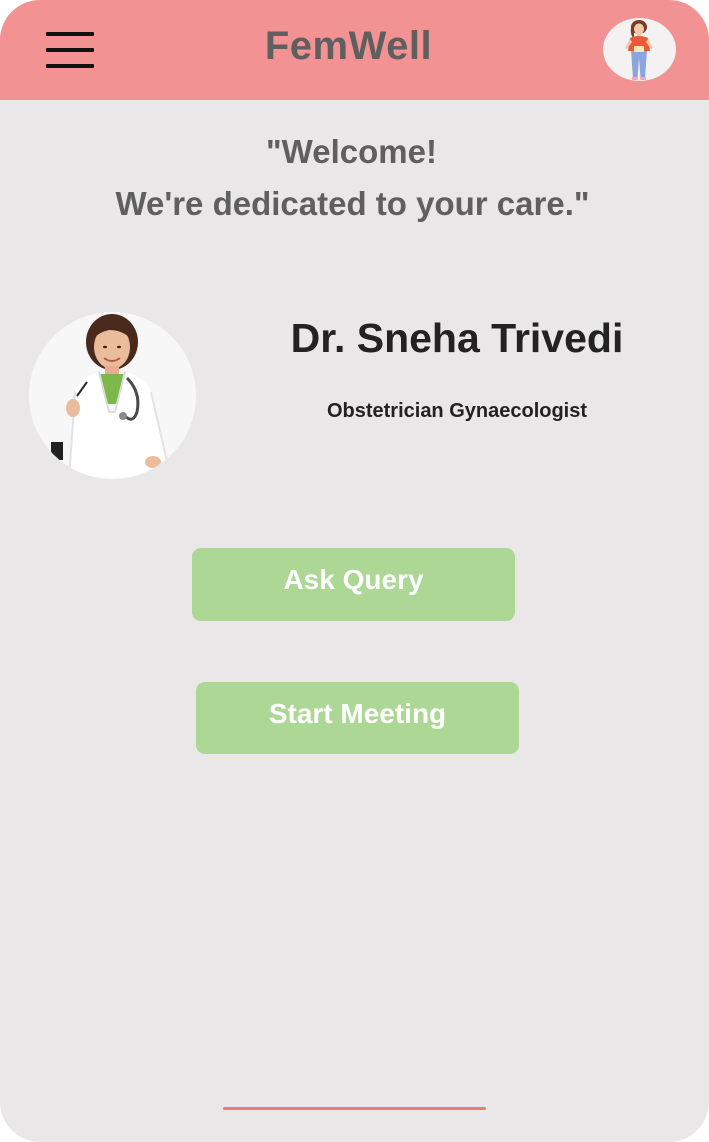 This screenshot has width=709, height=1142. Describe the element at coordinates (348, 46) in the screenshot. I see `app-title: FemWell` at that location.